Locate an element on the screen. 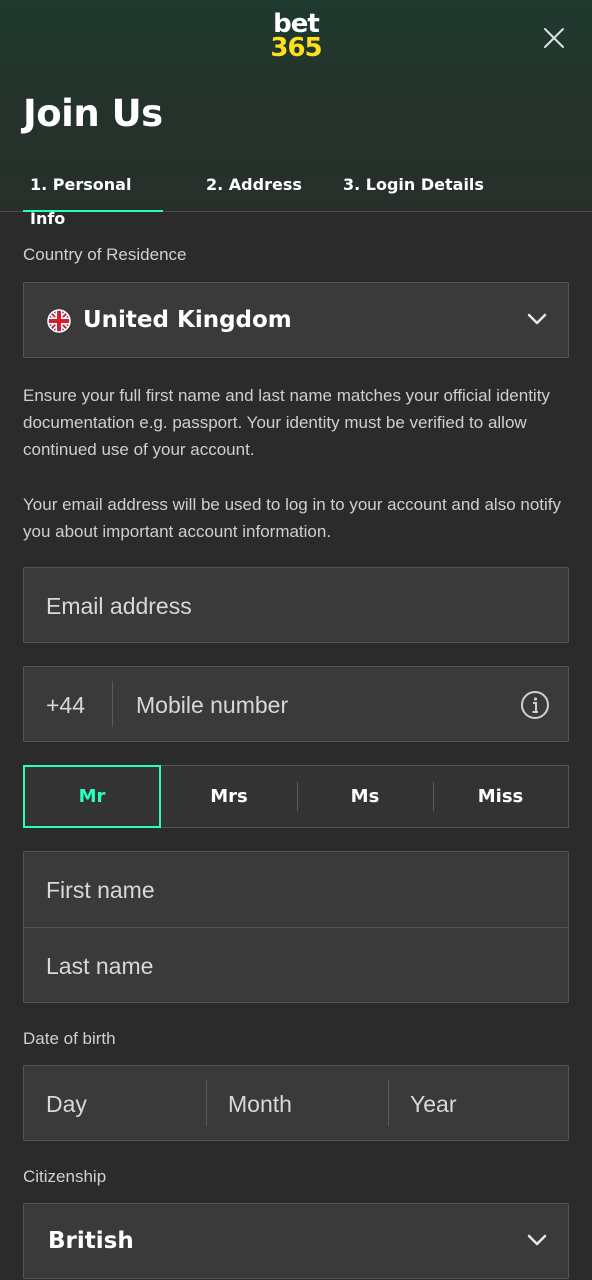 This screenshot has width=592, height=1280. date-of-birth-field: Day Month Year is located at coordinates (296, 1103).